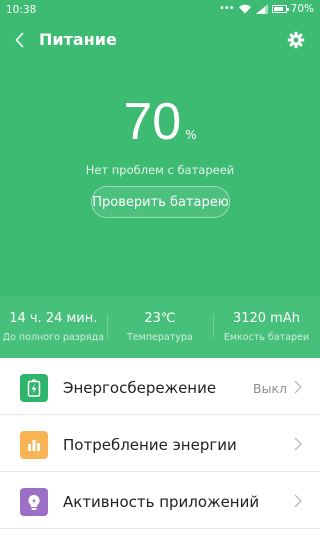 The image size is (320, 550). I want to click on stat-label: До полного разряда, so click(53, 337).